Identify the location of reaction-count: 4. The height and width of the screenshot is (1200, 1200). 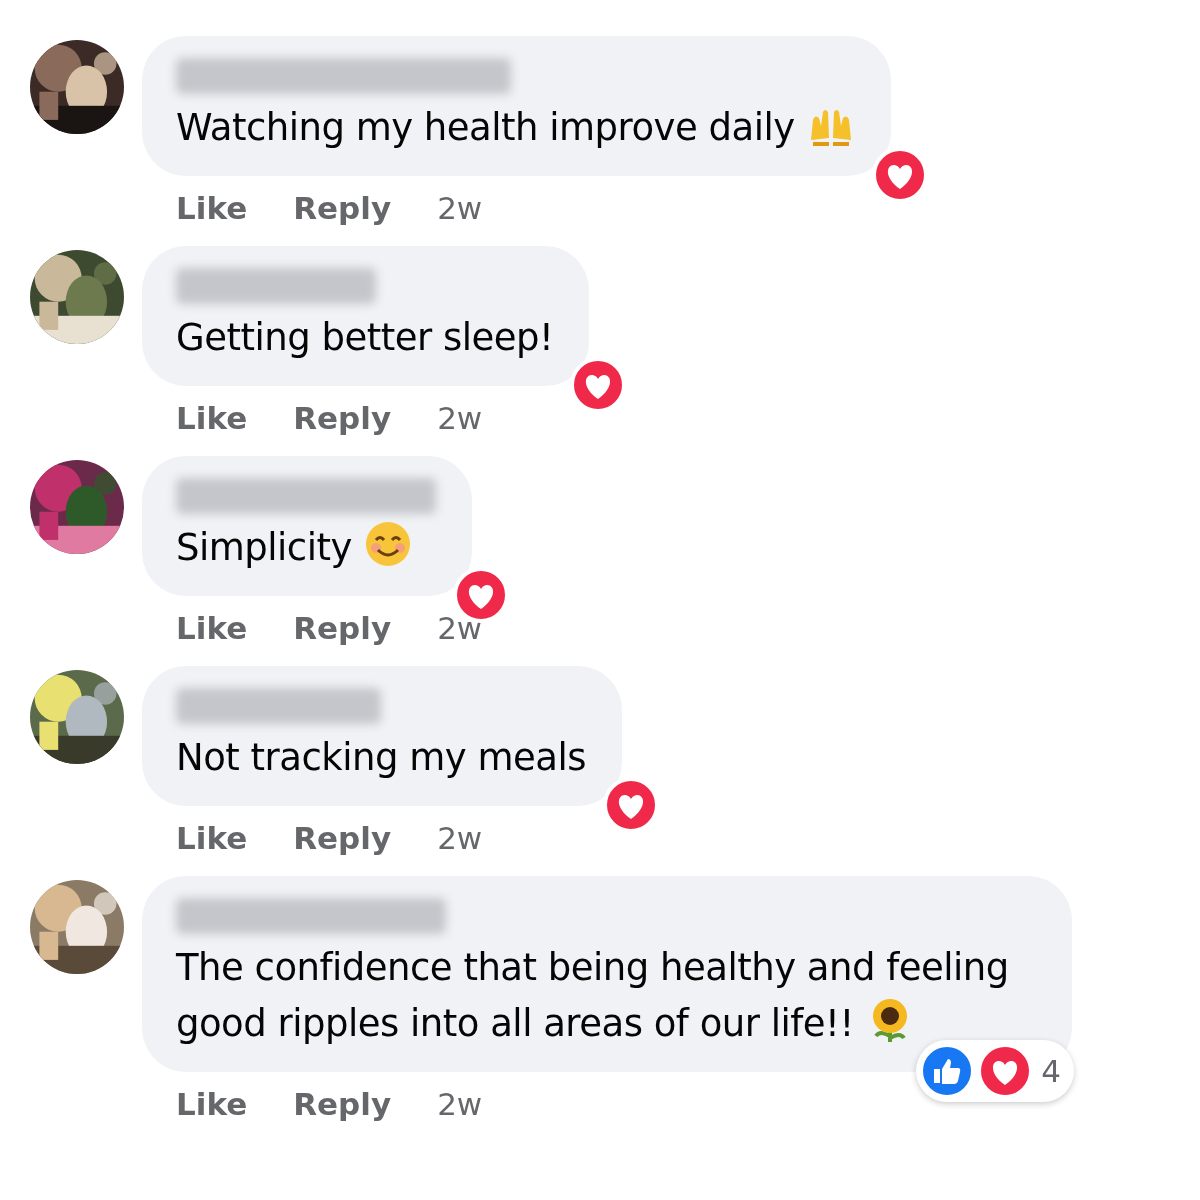
(1051, 1071).